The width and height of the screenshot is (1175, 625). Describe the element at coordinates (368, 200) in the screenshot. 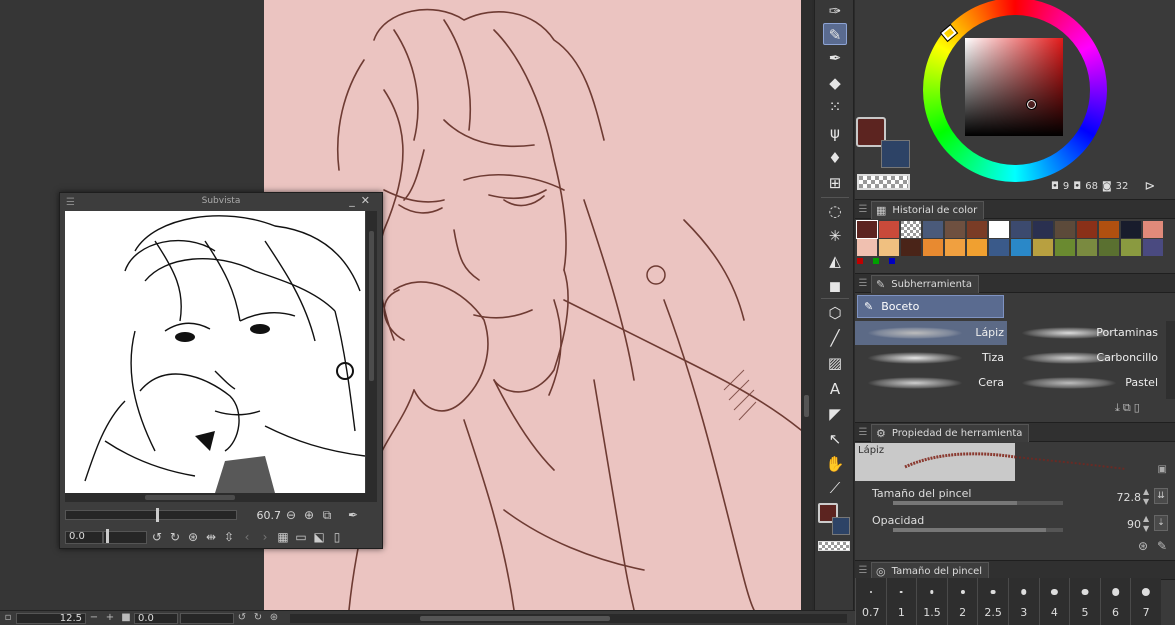

I see `close-icon: ✕` at that location.